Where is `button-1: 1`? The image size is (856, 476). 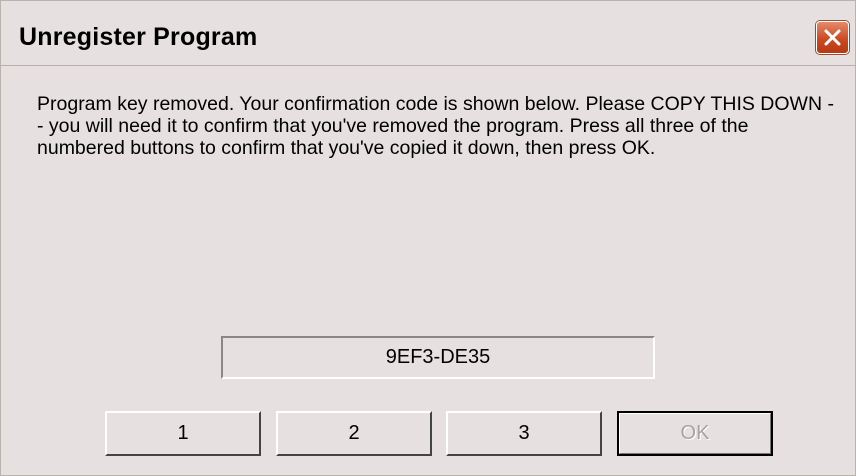 button-1: 1 is located at coordinates (183, 433).